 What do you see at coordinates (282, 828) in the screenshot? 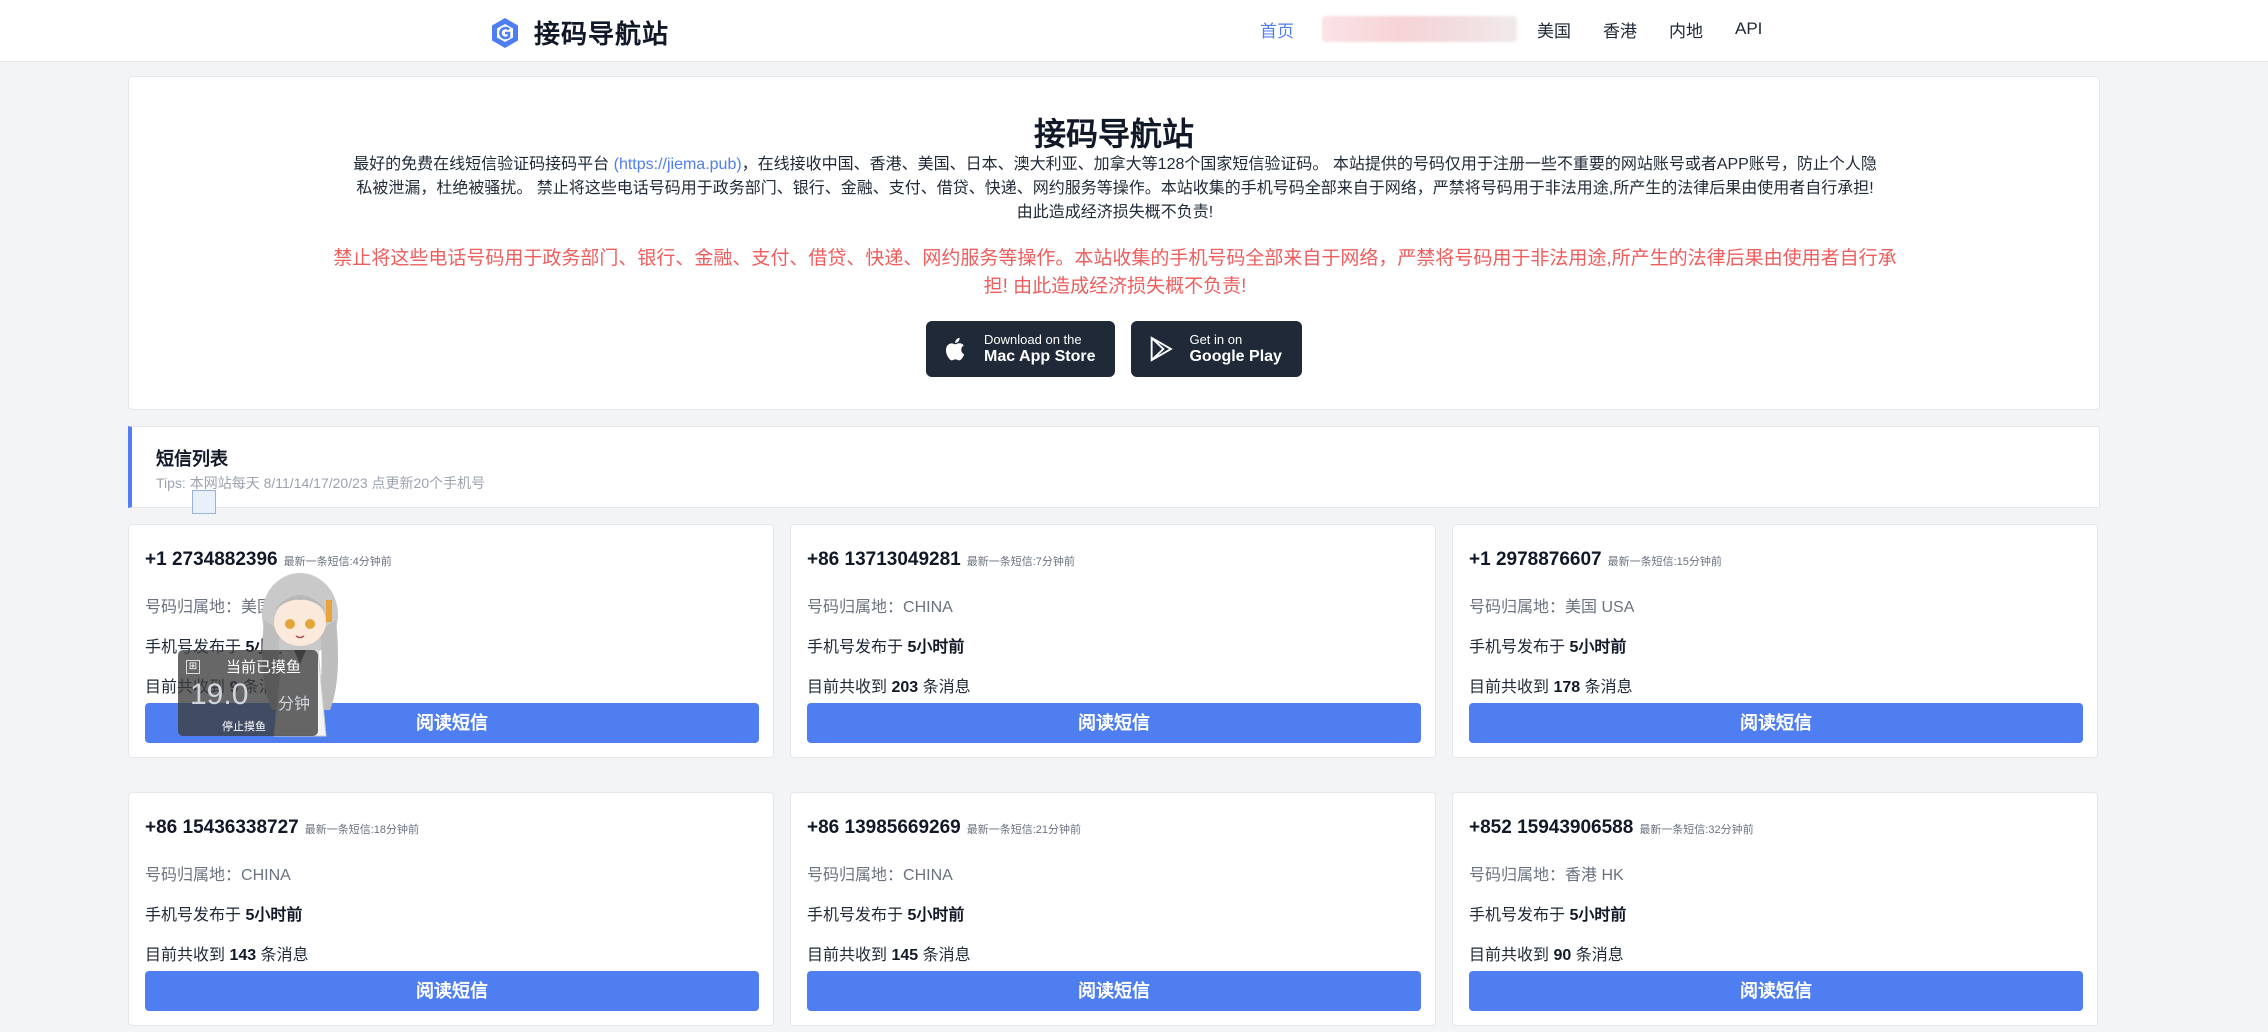
I see `phone-number: +86 15436338727 最新一条短信:18分钟前` at bounding box center [282, 828].